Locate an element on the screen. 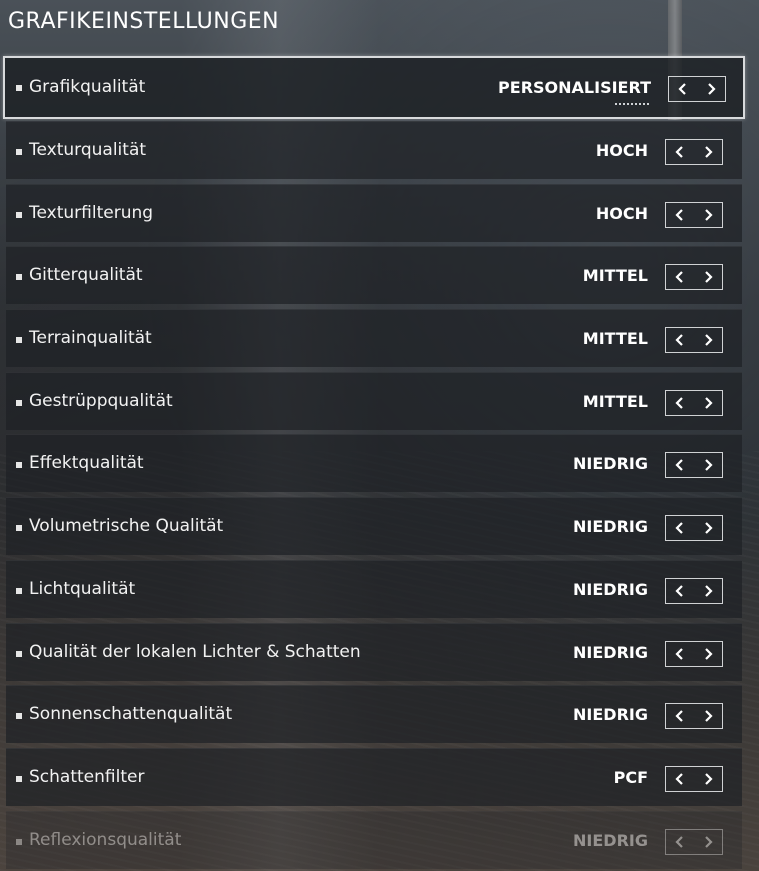  setting-row-grafikqualitaet: Grafikqualität PERSONALISIERT is located at coordinates (374, 87).